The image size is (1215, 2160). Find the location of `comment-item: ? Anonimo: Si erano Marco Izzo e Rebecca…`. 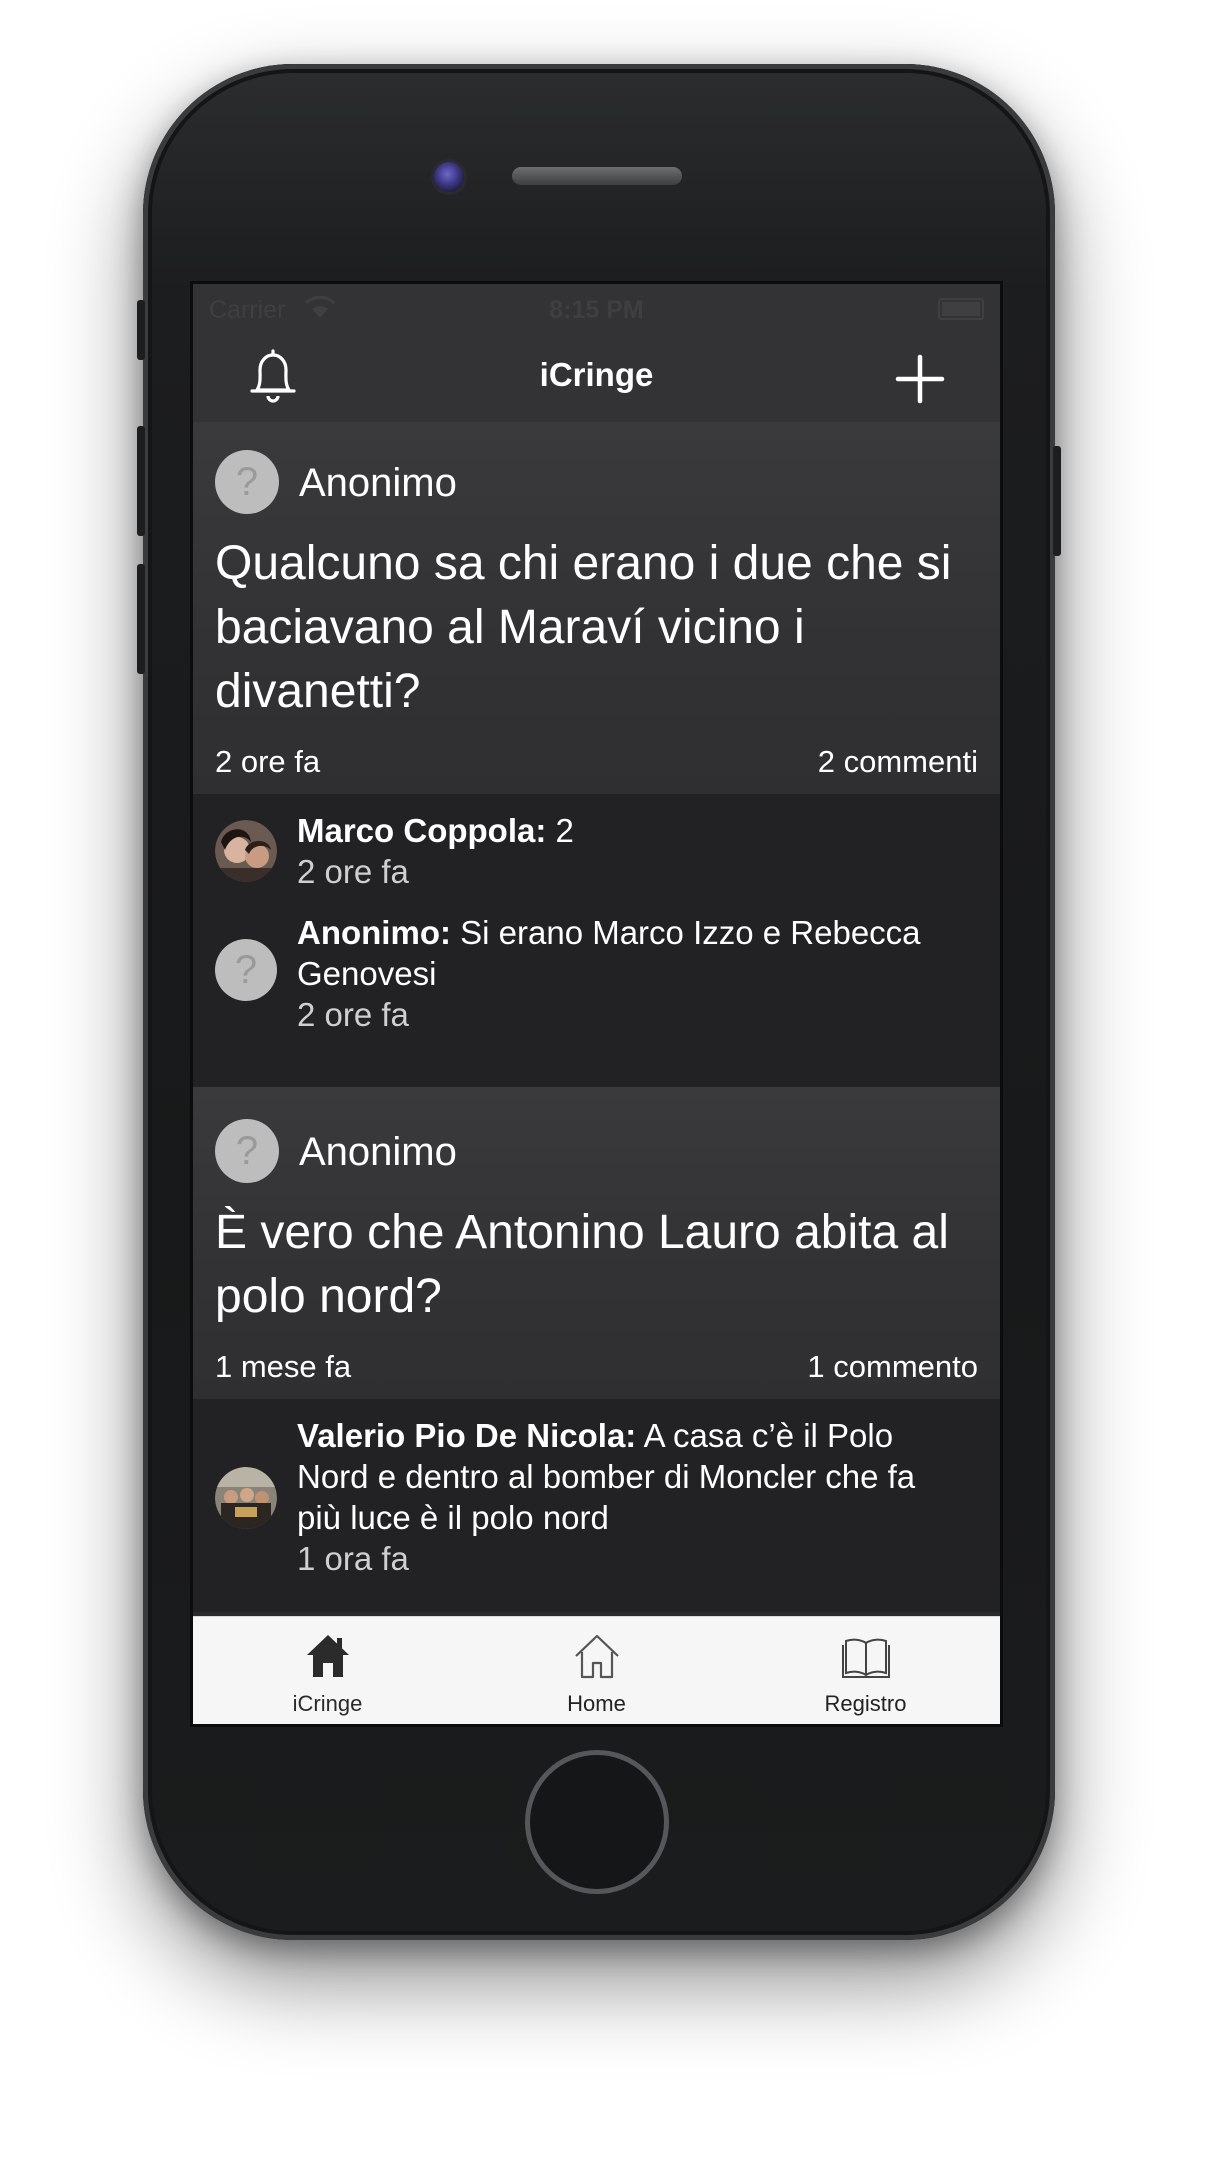

comment-item: ? Anonimo: Si erano Marco Izzo e Rebecca… is located at coordinates (596, 984).